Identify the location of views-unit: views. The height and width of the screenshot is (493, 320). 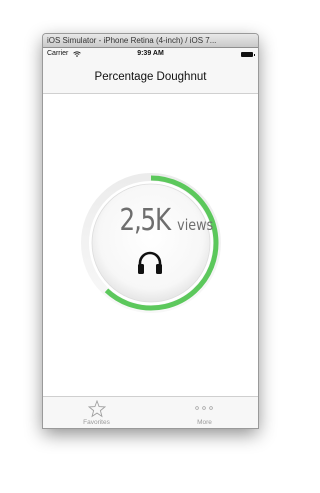
(195, 225).